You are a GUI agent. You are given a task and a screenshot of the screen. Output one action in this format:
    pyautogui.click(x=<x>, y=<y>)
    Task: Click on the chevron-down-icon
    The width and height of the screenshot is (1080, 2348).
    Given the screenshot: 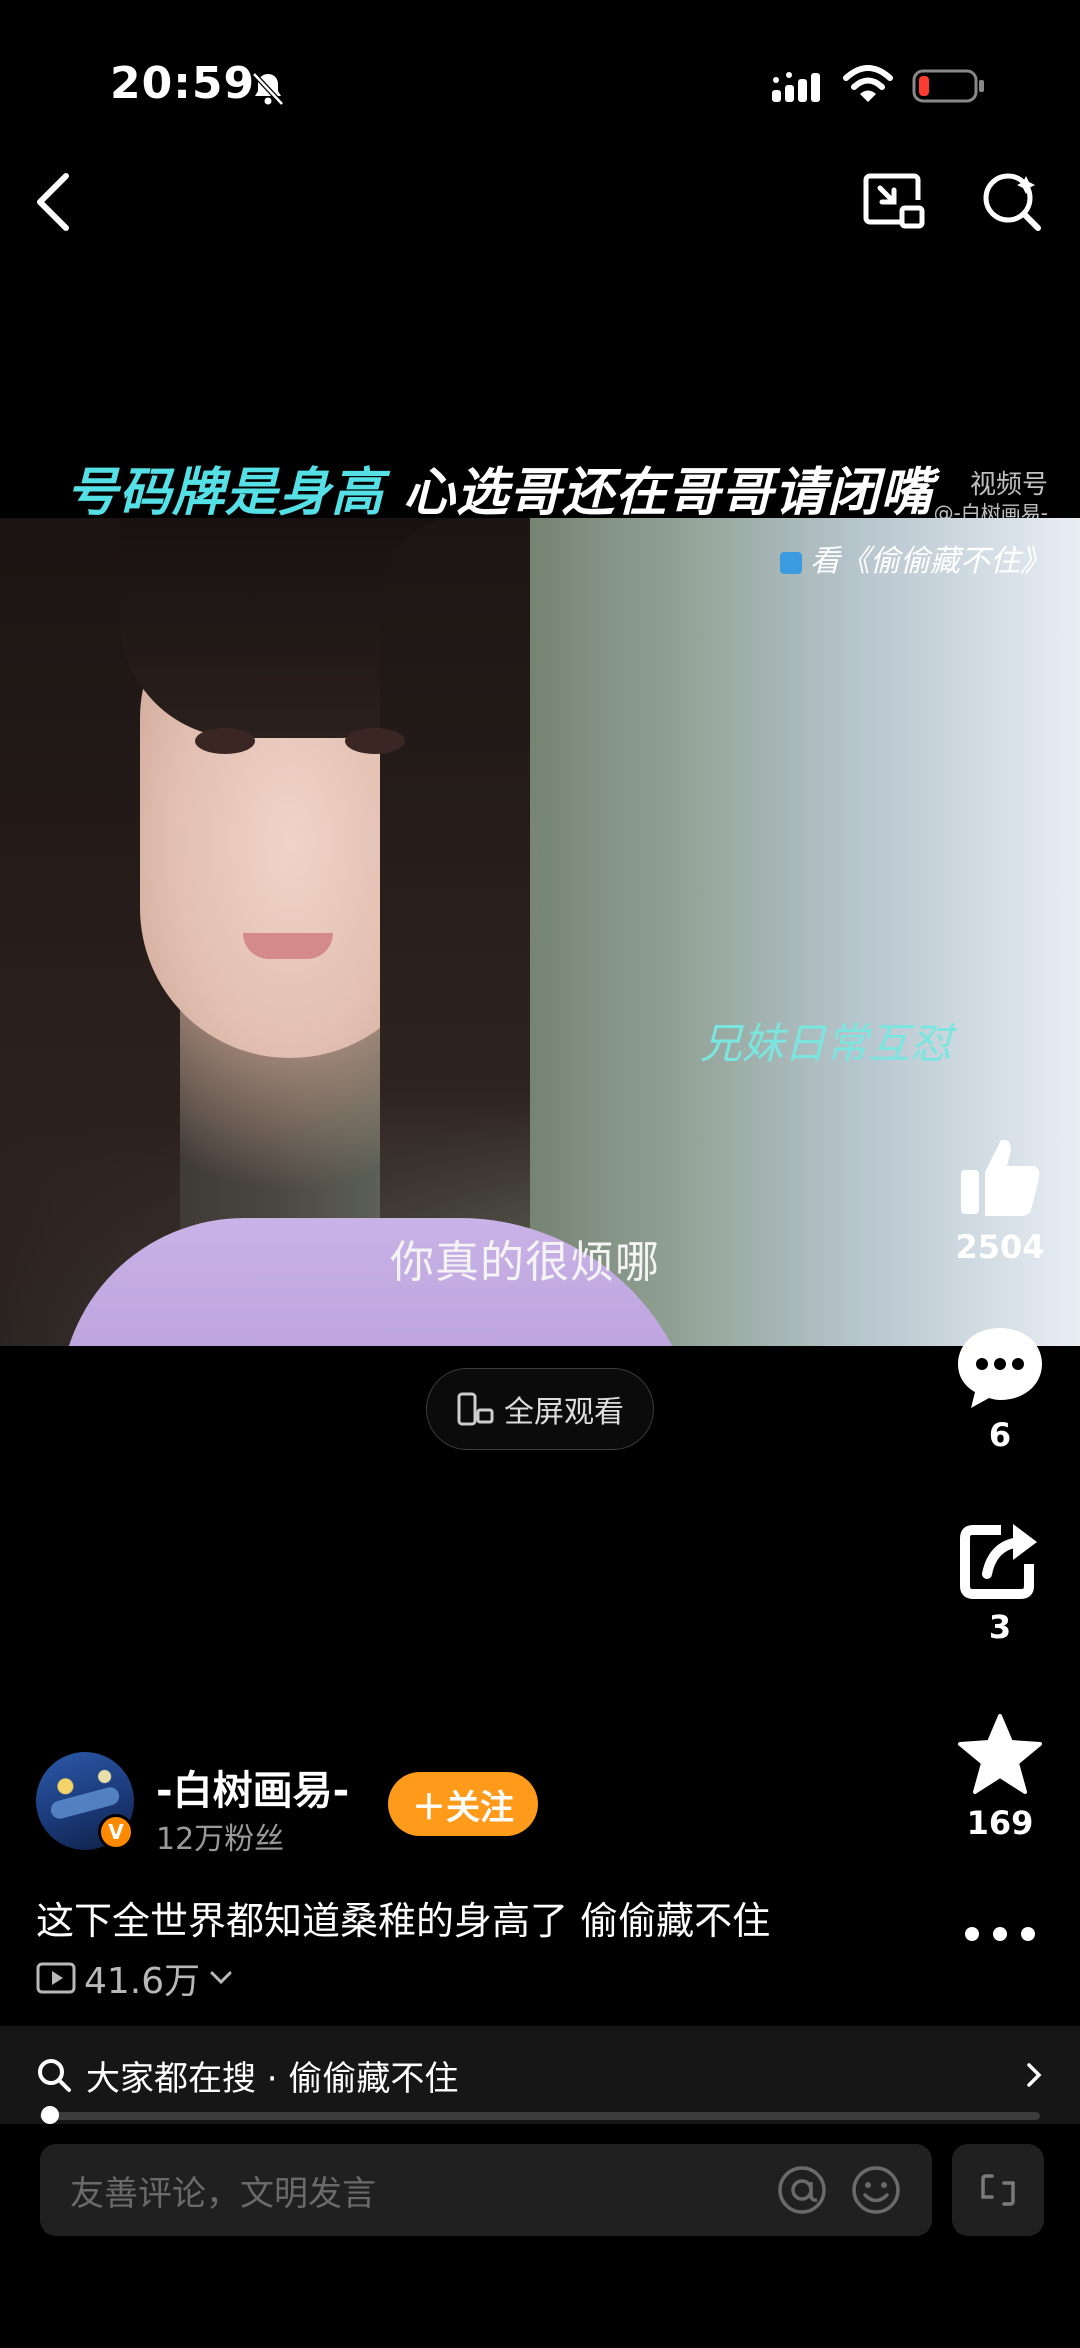 What is the action you would take?
    pyautogui.click(x=221, y=1978)
    